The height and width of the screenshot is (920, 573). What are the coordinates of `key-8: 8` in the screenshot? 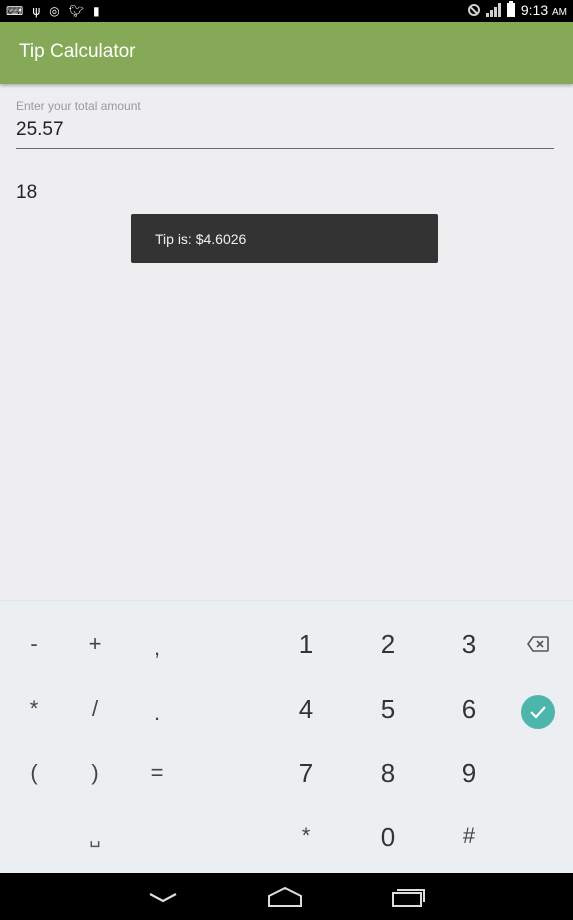 It's located at (388, 773).